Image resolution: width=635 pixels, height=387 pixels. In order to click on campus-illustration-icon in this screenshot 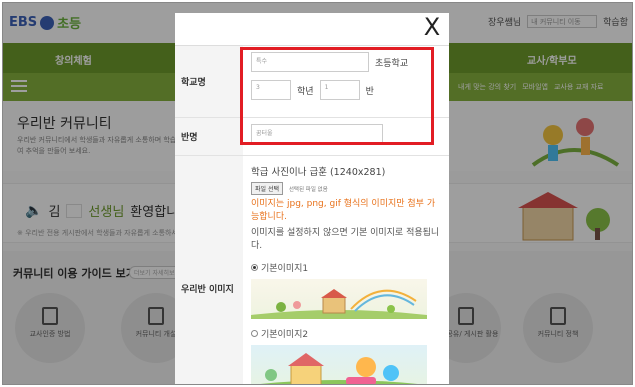, I will do `click(339, 304)`.